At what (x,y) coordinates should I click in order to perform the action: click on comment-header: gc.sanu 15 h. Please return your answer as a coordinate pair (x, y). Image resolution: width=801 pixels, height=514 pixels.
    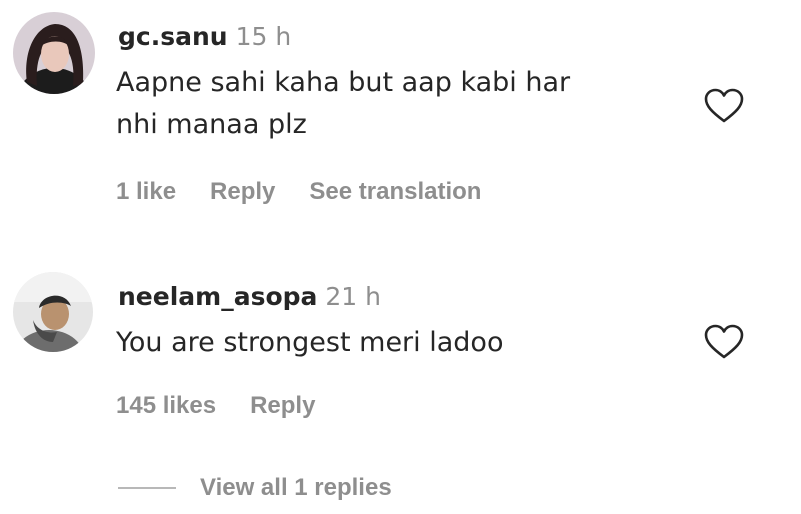
    Looking at the image, I should click on (204, 36).